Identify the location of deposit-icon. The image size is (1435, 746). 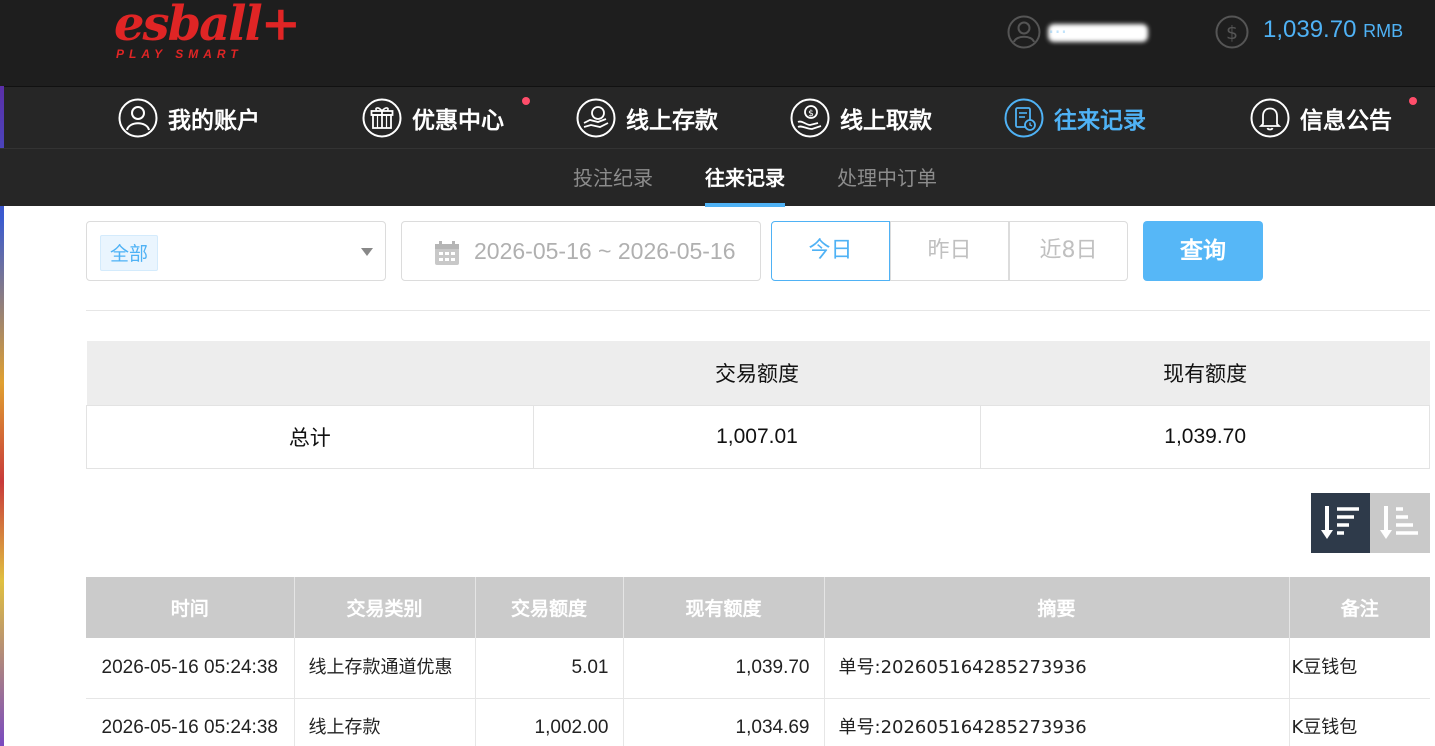
(596, 118).